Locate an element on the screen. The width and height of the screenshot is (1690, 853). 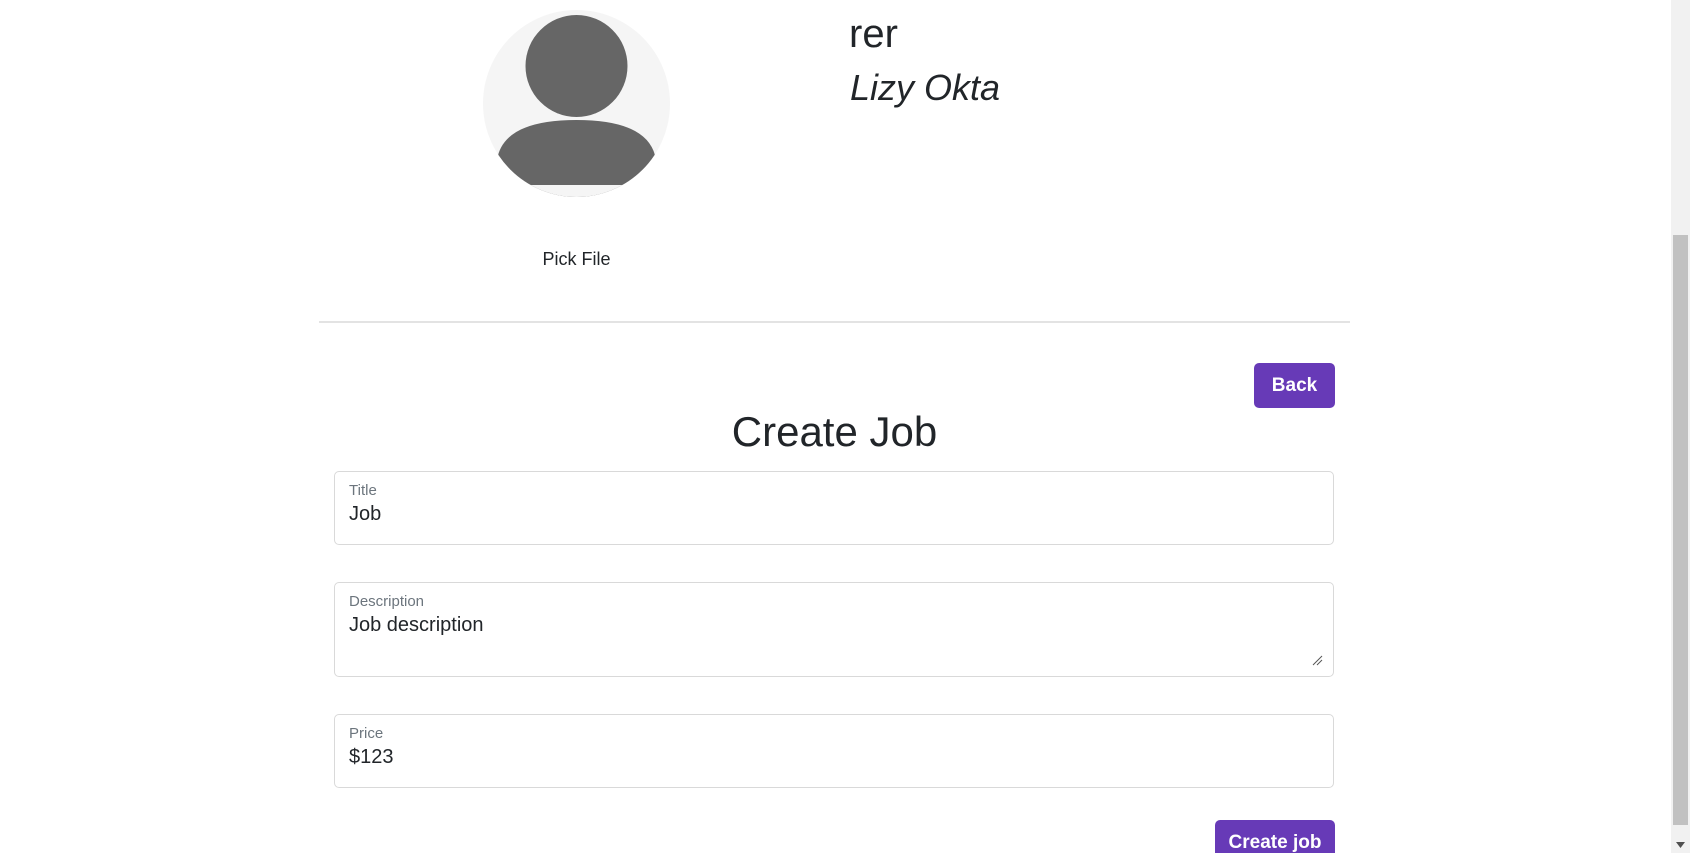
price-field-value: $123 is located at coordinates (371, 757).